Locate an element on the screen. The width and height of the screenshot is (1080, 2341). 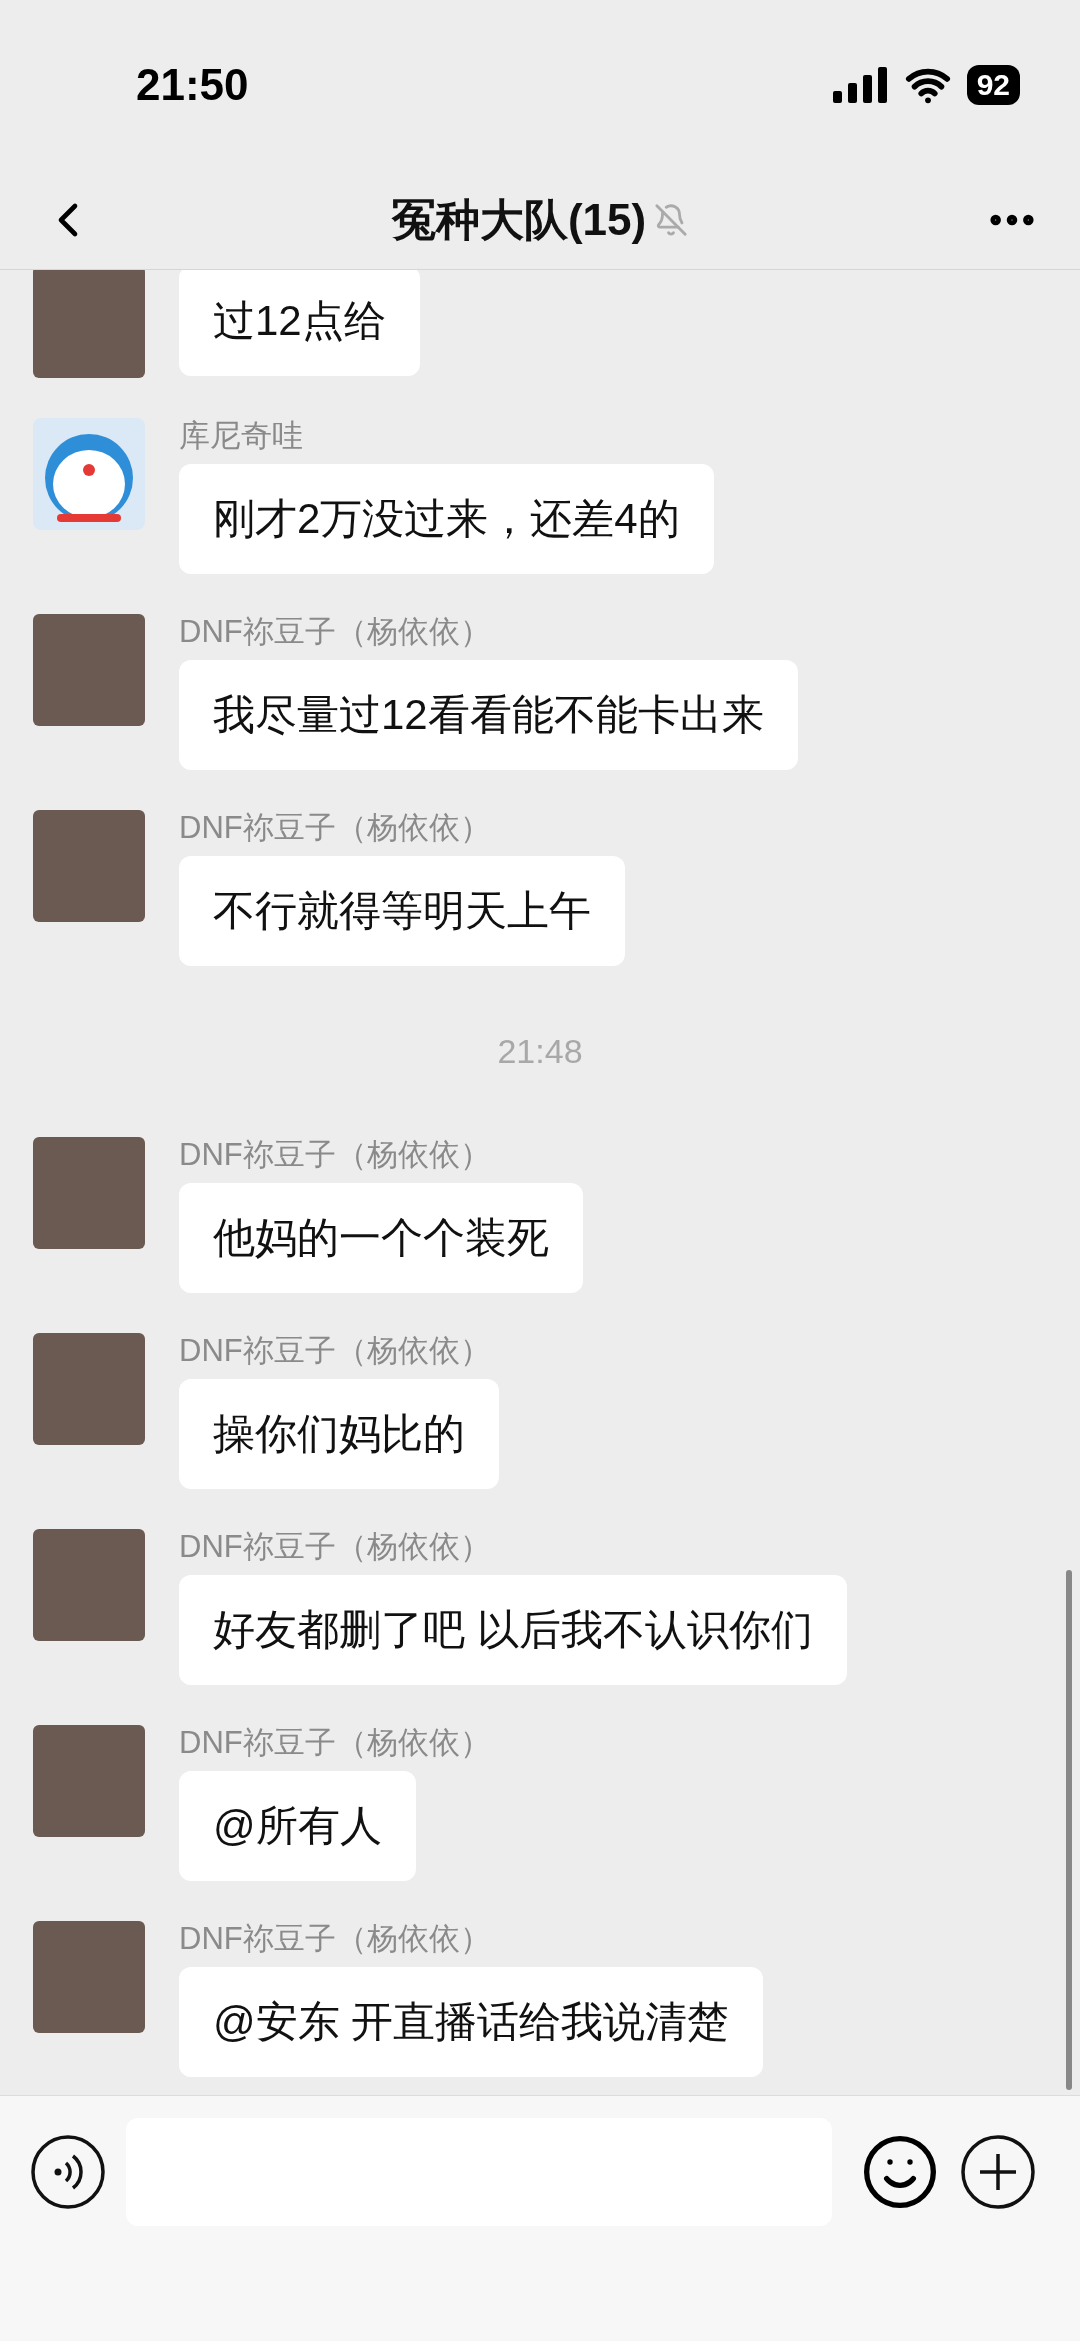
signal-icon is located at coordinates (860, 85).